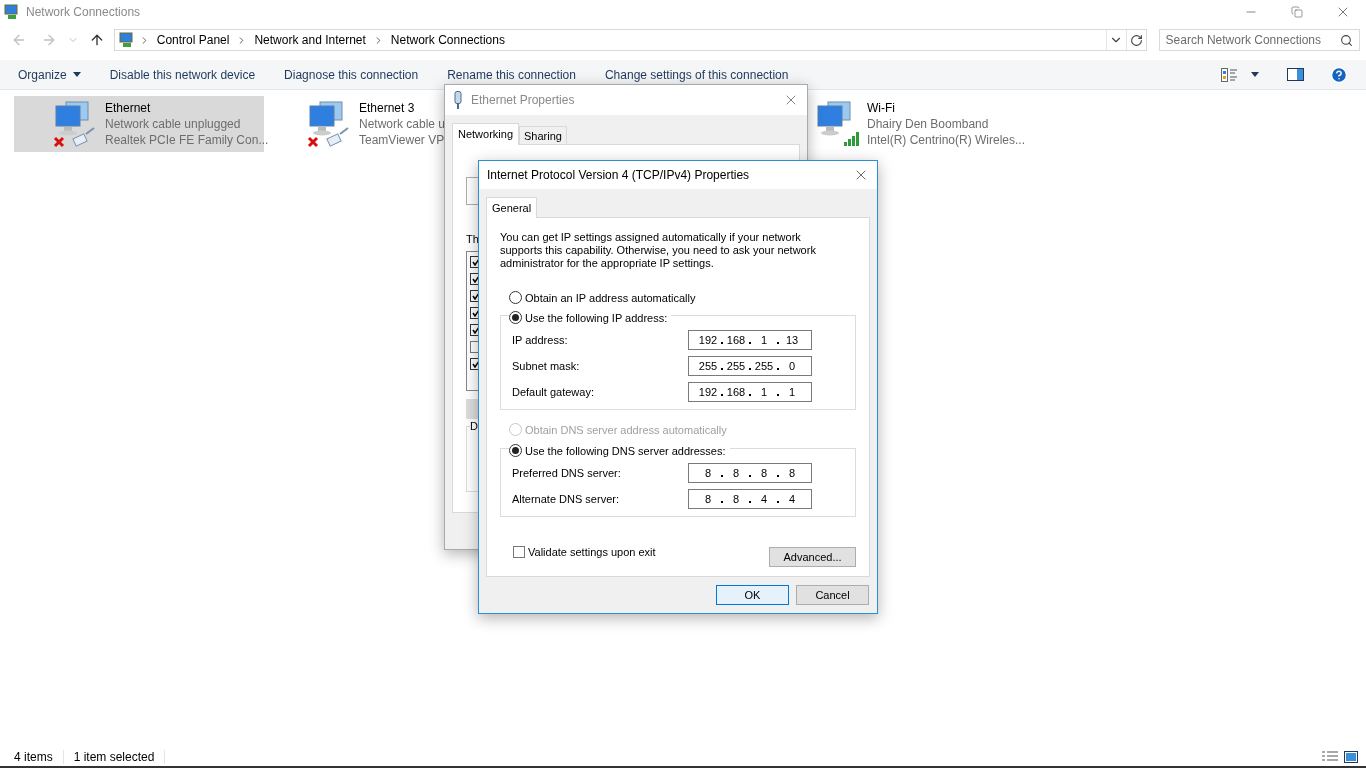 The height and width of the screenshot is (768, 1366). I want to click on search-icon, so click(1346, 40).